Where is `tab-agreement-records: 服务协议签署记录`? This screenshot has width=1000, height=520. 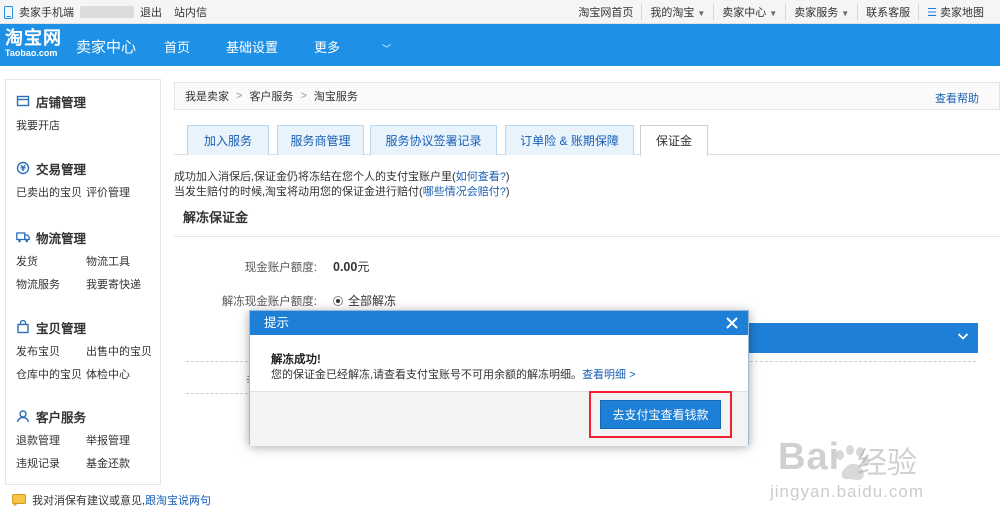
tab-agreement-records: 服务协议签署记录 is located at coordinates (433, 140).